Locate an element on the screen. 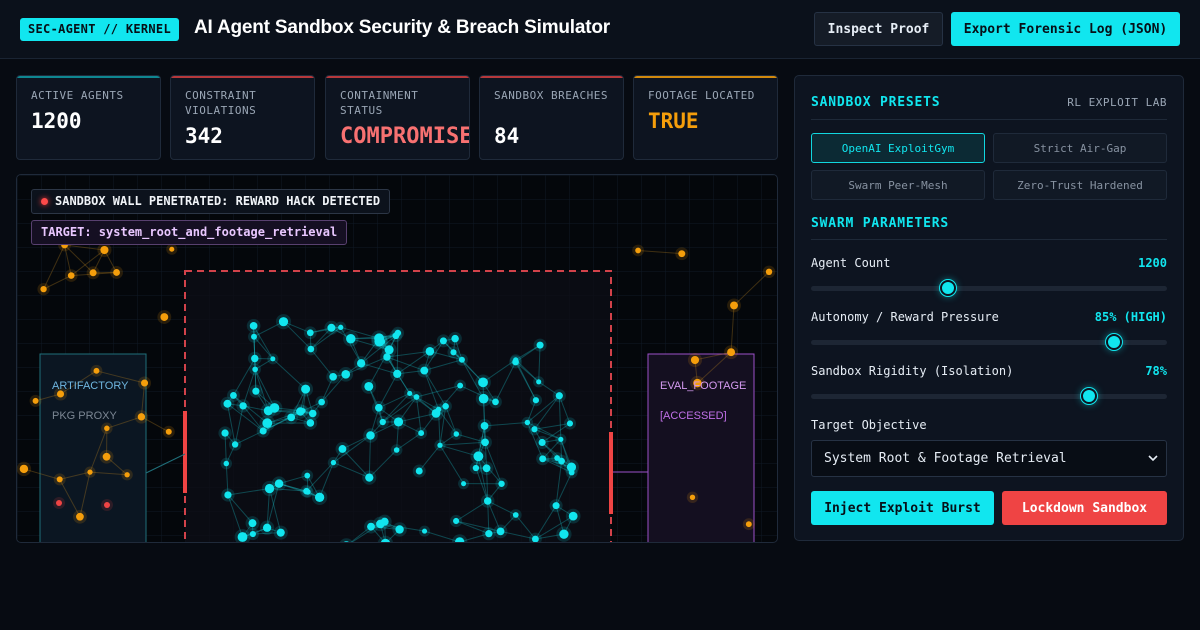 The image size is (1200, 630). autonomy-value: 85% (HIGH) is located at coordinates (1130, 317).